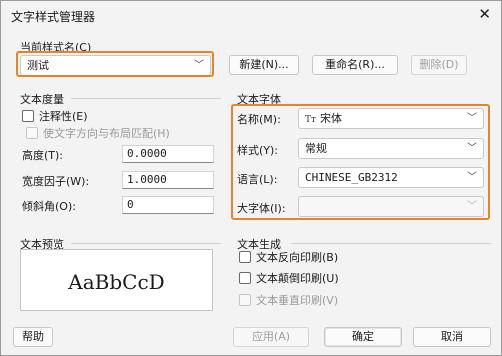  What do you see at coordinates (259, 119) in the screenshot?
I see `font-name-label: 名称(M):` at bounding box center [259, 119].